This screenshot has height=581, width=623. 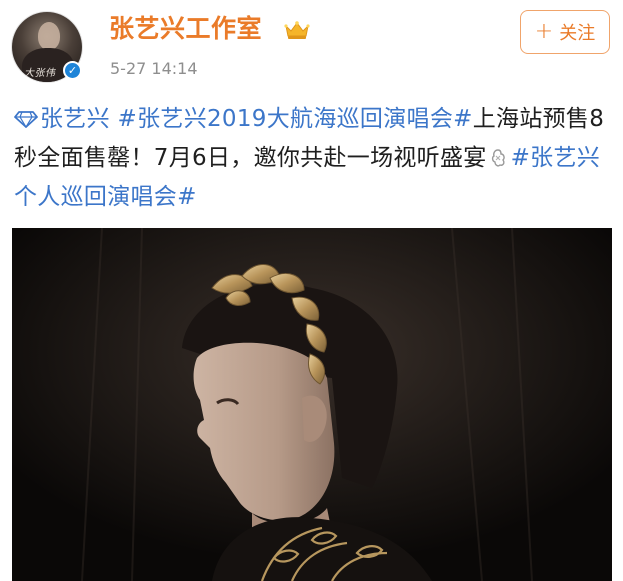 What do you see at coordinates (72, 70) in the screenshot?
I see `verified-icon: ✓` at bounding box center [72, 70].